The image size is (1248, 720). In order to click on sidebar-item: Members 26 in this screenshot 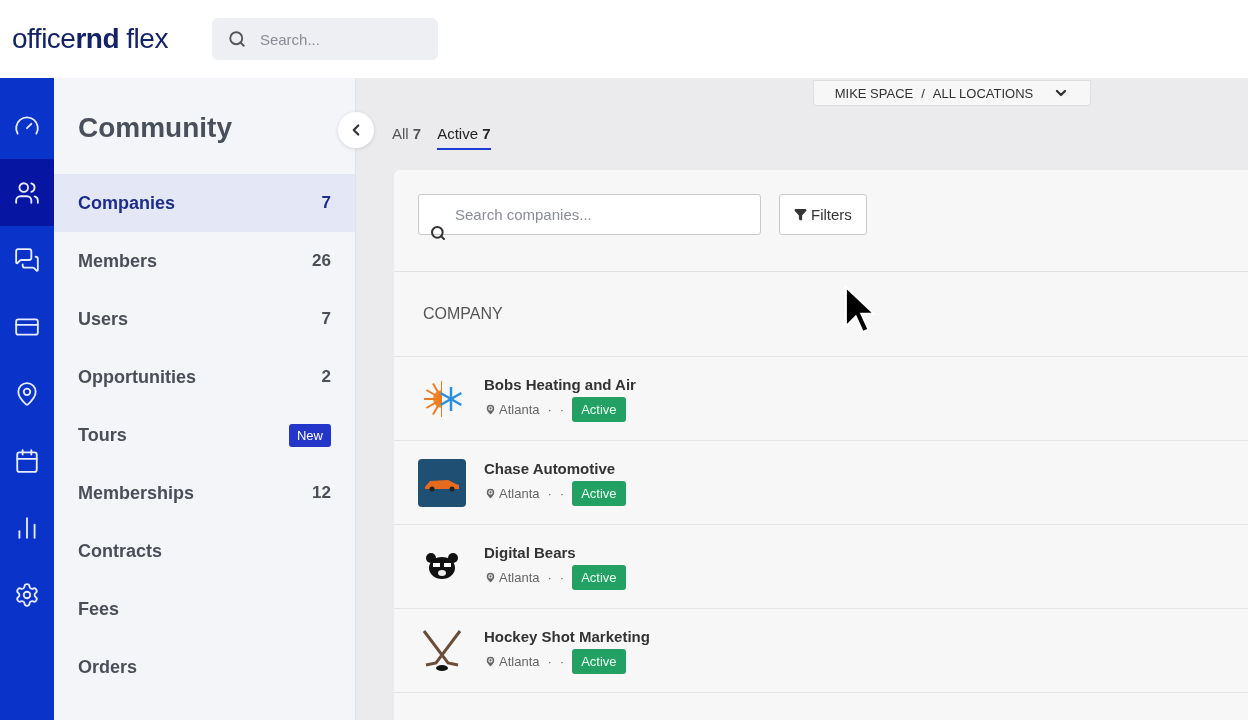, I will do `click(204, 261)`.